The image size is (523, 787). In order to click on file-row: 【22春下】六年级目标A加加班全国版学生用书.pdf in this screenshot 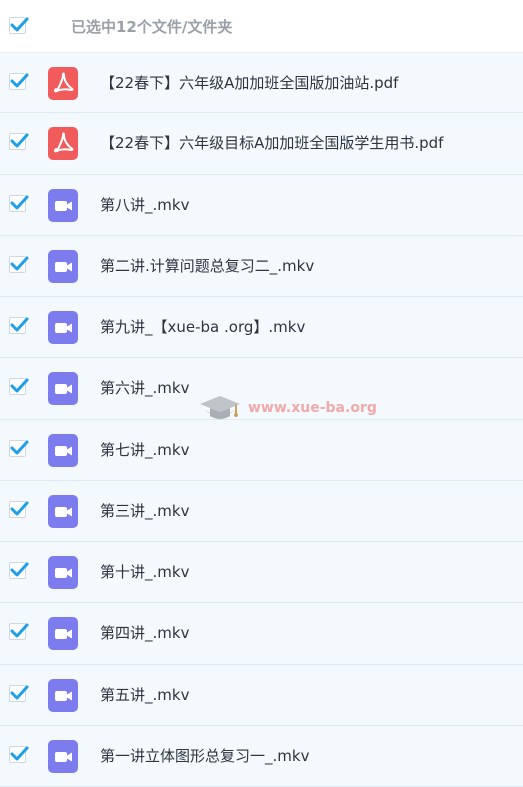, I will do `click(261, 144)`.